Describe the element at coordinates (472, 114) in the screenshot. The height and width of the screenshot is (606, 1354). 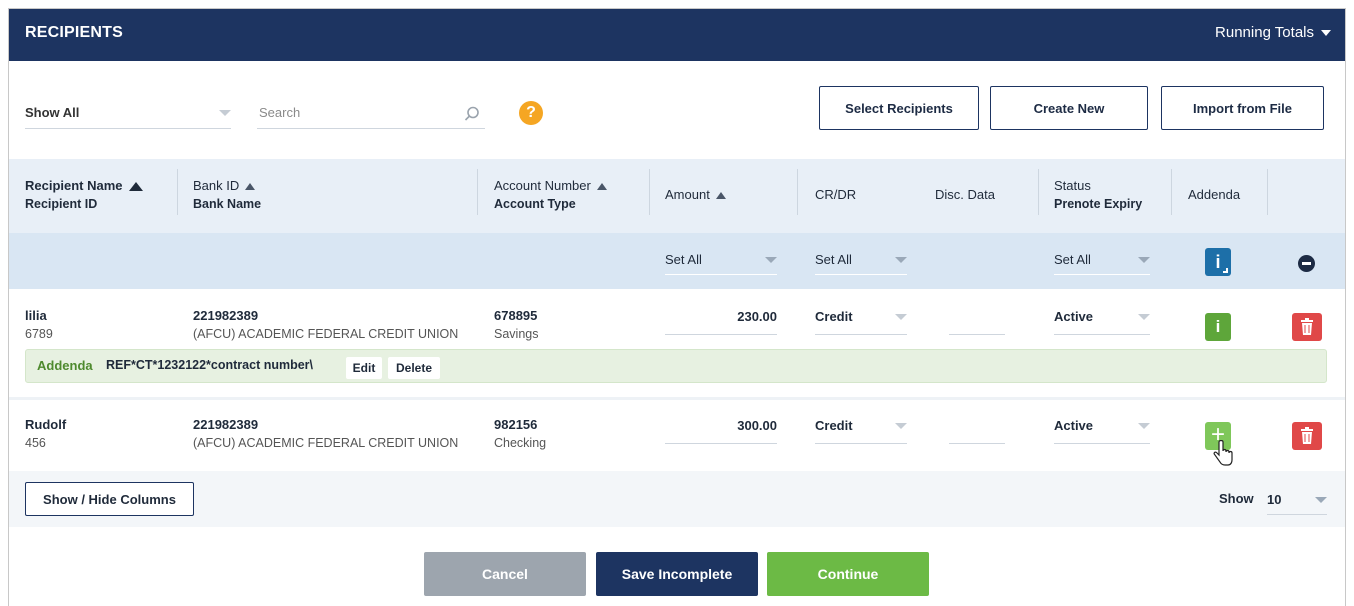
I see `search-icon` at that location.